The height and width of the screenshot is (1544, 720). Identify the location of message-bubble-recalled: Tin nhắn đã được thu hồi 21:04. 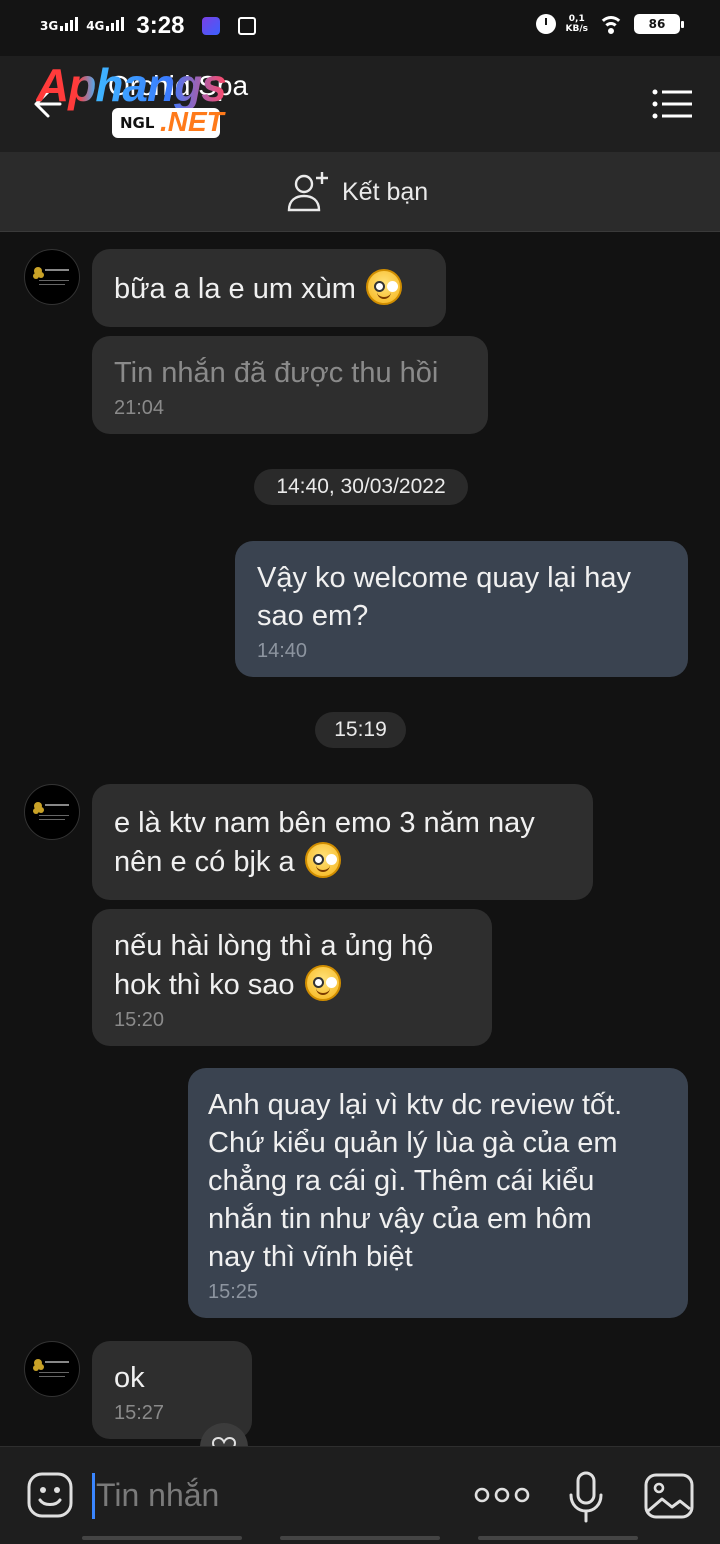
(290, 385).